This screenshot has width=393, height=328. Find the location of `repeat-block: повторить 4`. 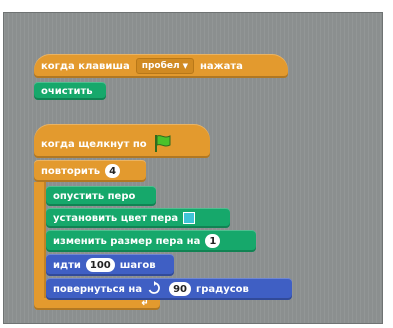

repeat-block: повторить 4 is located at coordinates (90, 171).